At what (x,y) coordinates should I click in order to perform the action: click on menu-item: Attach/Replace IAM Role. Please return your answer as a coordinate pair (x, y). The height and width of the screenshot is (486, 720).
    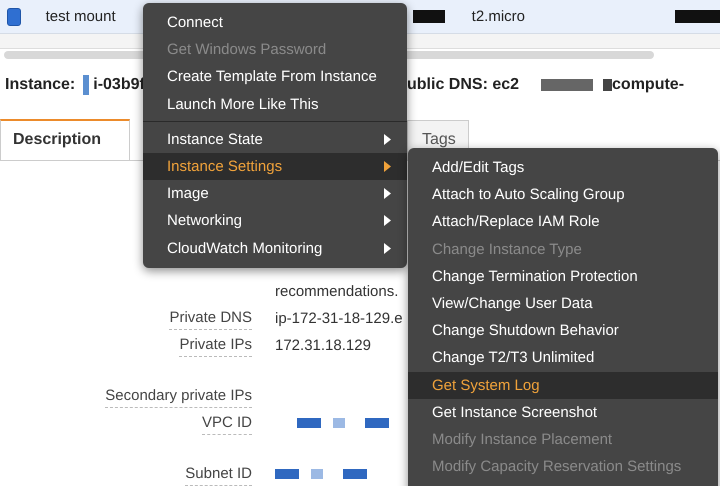
    Looking at the image, I should click on (563, 222).